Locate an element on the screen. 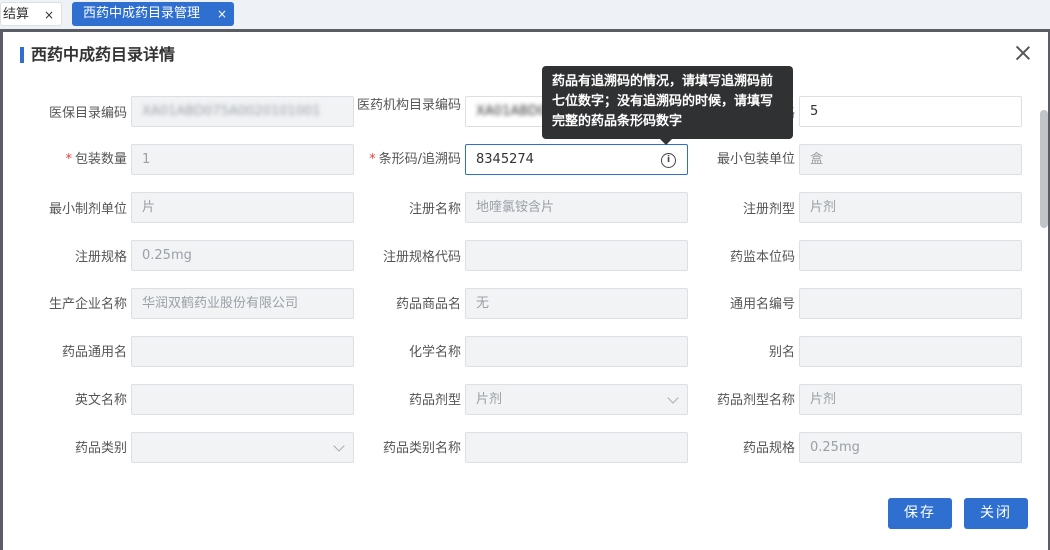 This screenshot has width=1050, height=550. close-icon is located at coordinates (1023, 53).